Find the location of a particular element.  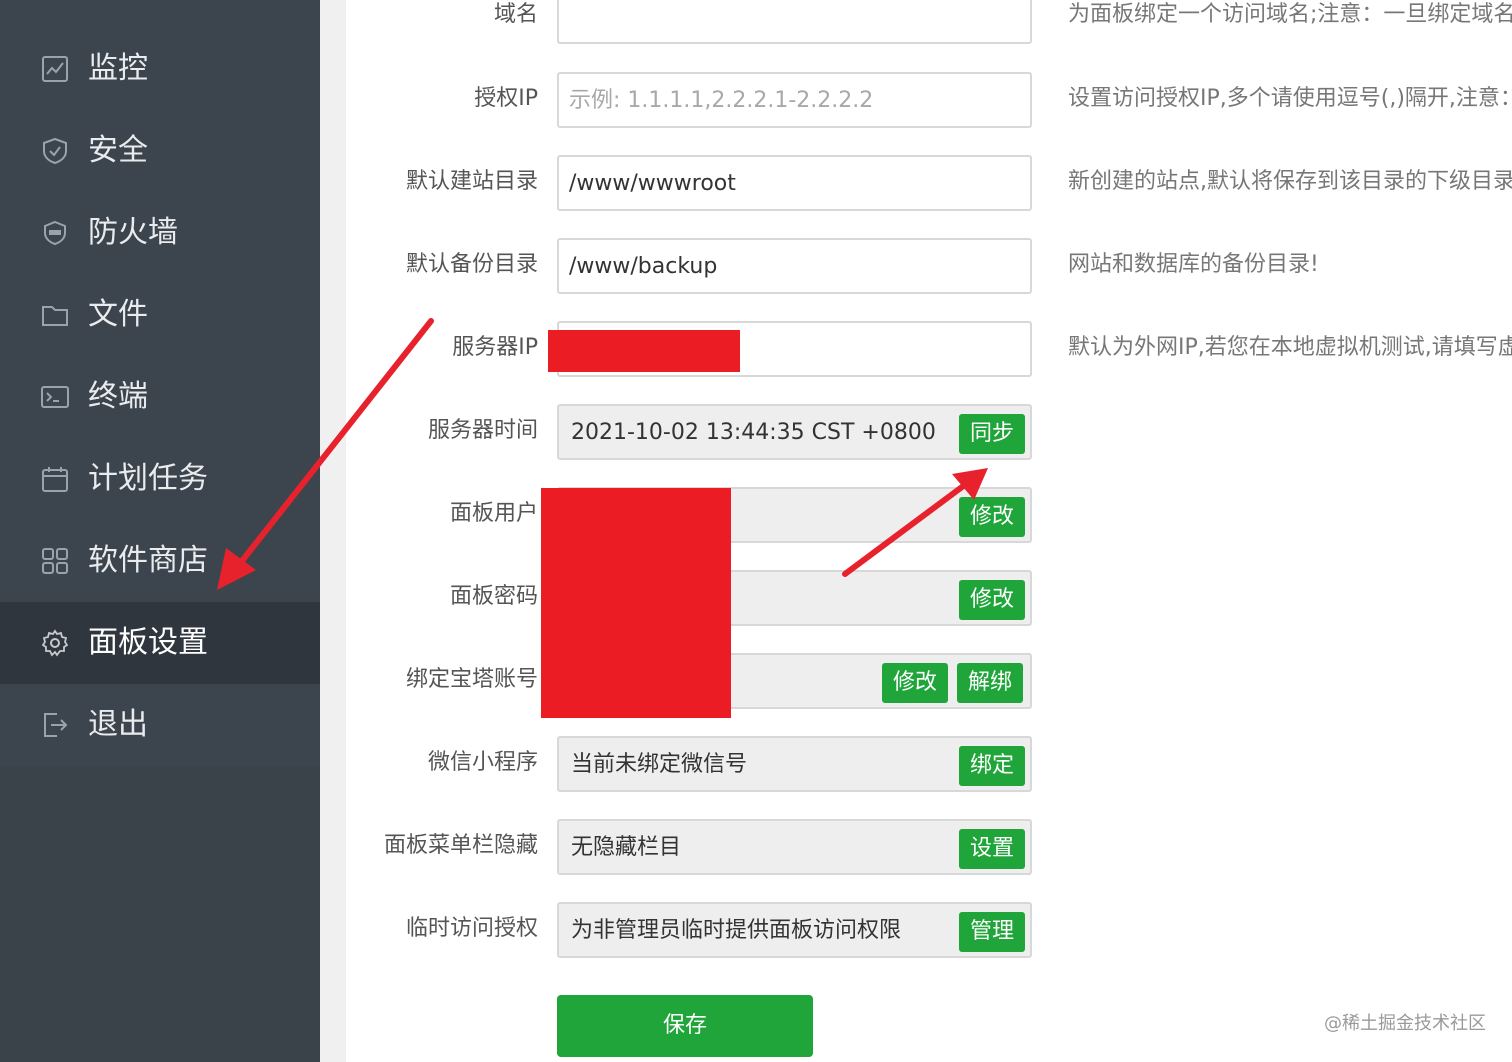

gutter is located at coordinates (333, 531).